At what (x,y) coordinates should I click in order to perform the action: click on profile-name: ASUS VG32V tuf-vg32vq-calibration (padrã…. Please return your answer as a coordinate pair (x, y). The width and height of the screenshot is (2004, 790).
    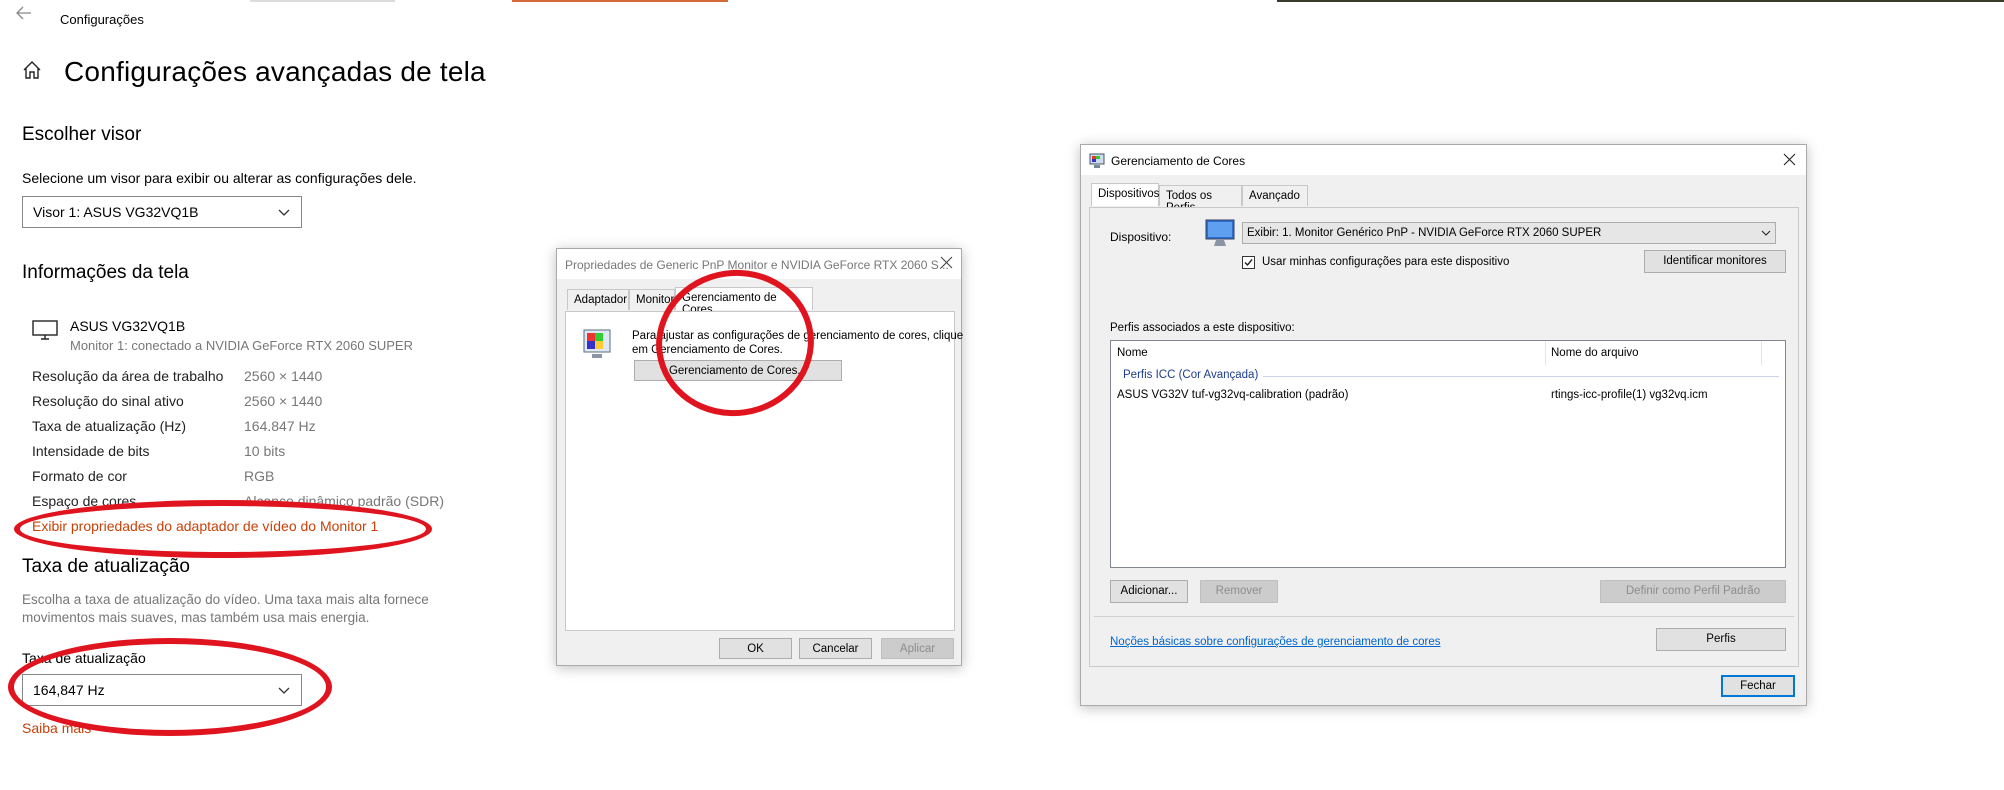
    Looking at the image, I should click on (1233, 395).